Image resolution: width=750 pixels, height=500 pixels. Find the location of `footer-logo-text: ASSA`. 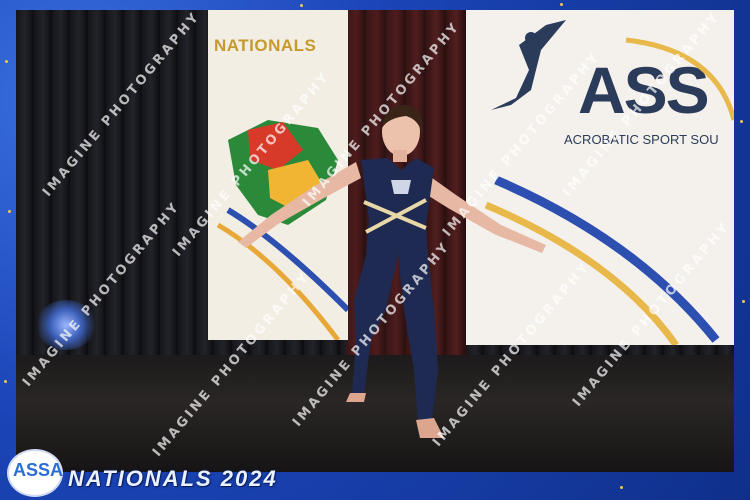

footer-logo-text: ASSA is located at coordinates (38, 470).